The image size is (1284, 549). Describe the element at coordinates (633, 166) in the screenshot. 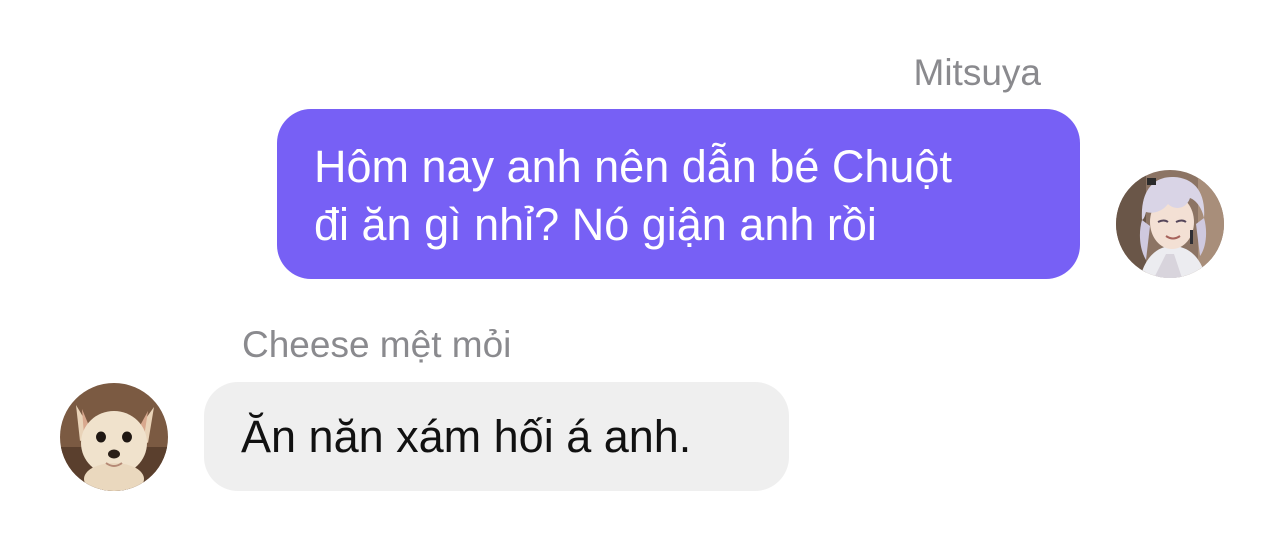

I see `message-line: Hôm nay anh nên dẫn bé Chuột` at that location.